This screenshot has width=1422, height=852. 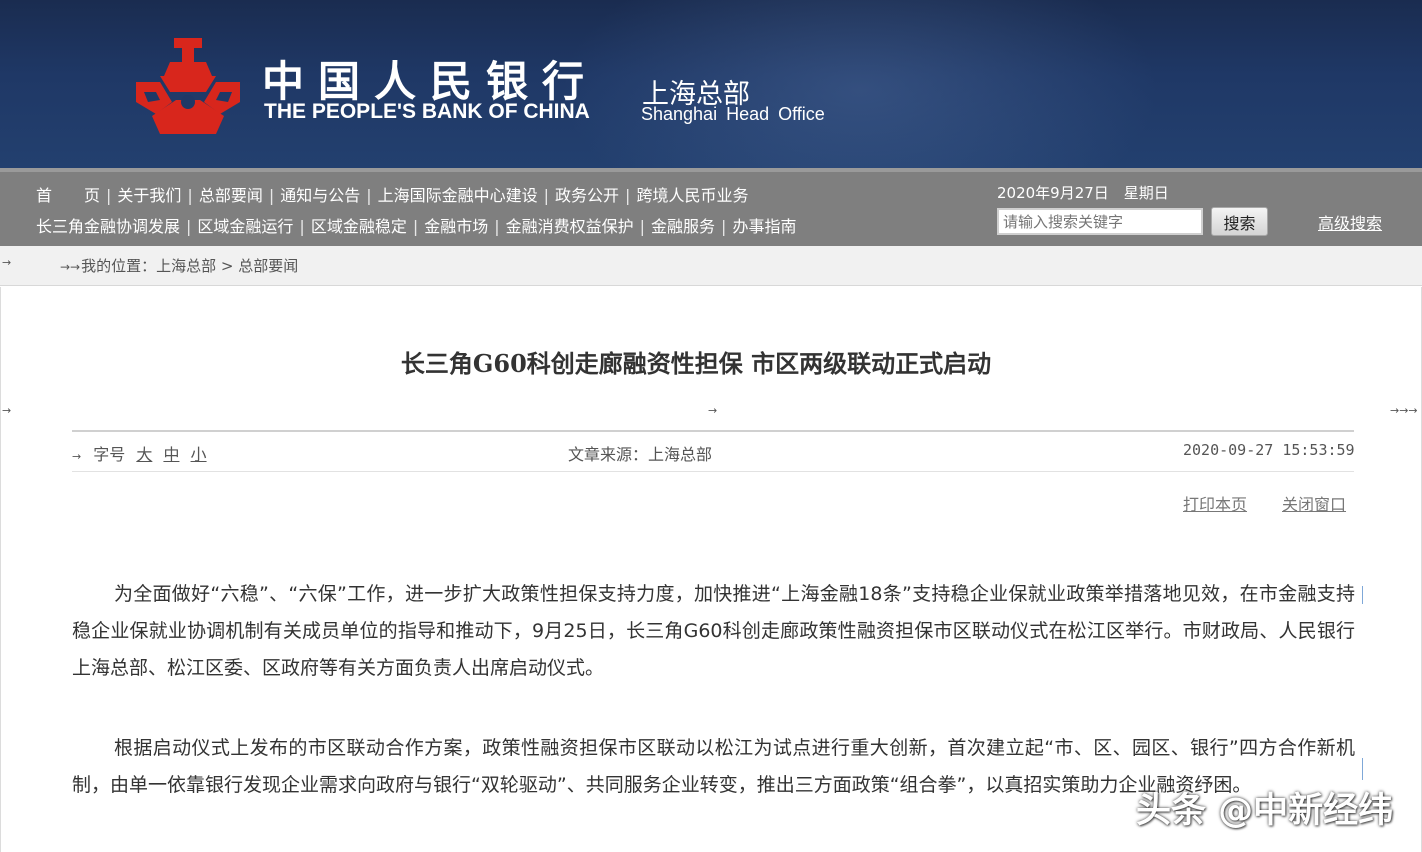 What do you see at coordinates (711, 266) in the screenshot?
I see `breadcrumb-bar: → →→我的位置：上海总部 > 总部要闻` at bounding box center [711, 266].